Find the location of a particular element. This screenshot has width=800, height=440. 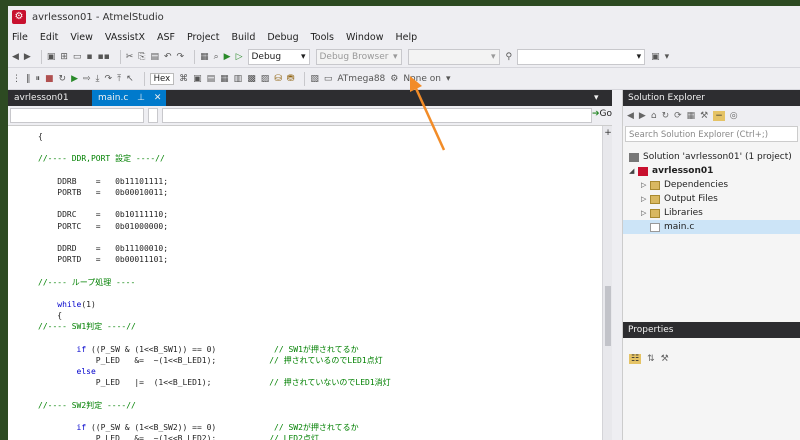

menu-edit: Edit is located at coordinates (49, 37).